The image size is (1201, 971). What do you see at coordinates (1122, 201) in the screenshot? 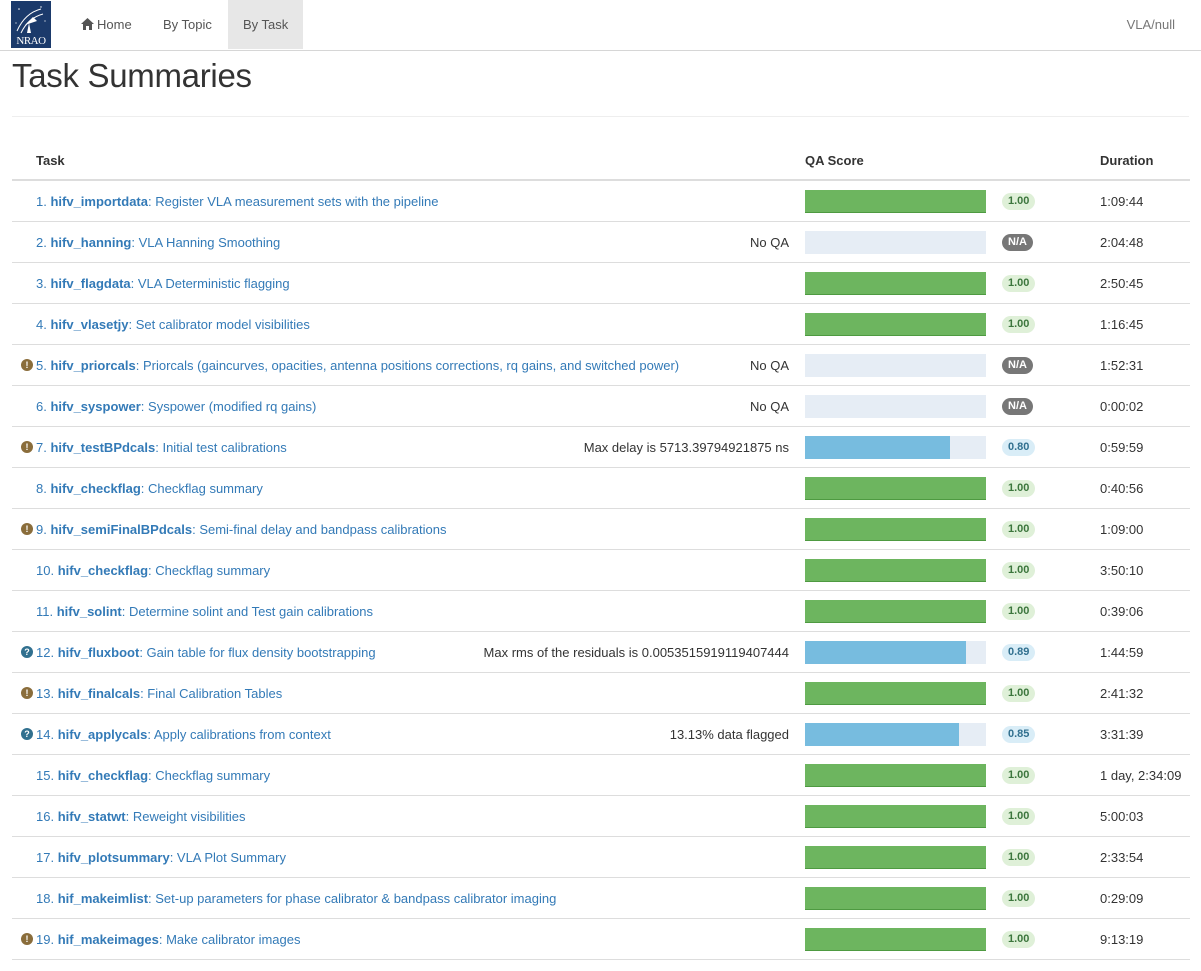
I see `task-duration: 1:09:44` at bounding box center [1122, 201].